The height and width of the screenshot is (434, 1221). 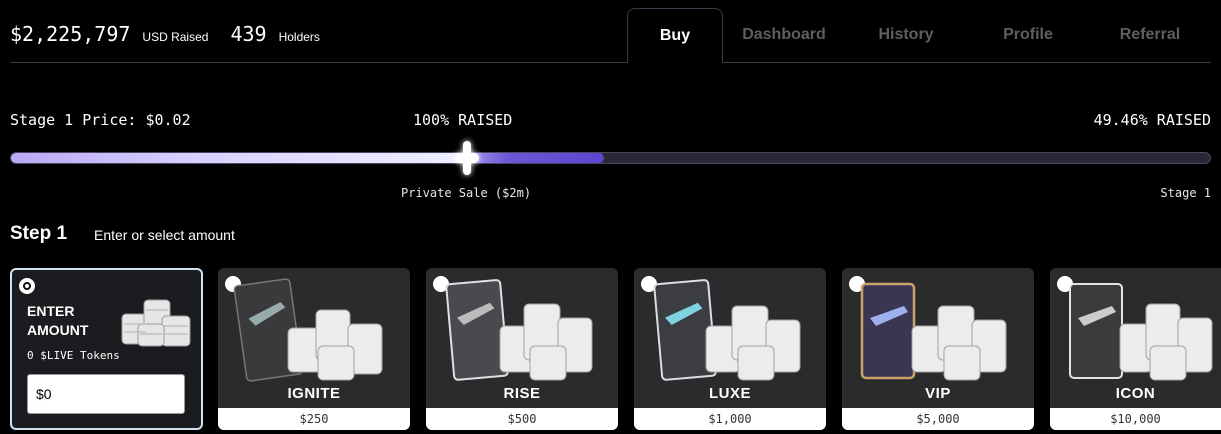 I want to click on package-name: RISE, so click(x=522, y=393).